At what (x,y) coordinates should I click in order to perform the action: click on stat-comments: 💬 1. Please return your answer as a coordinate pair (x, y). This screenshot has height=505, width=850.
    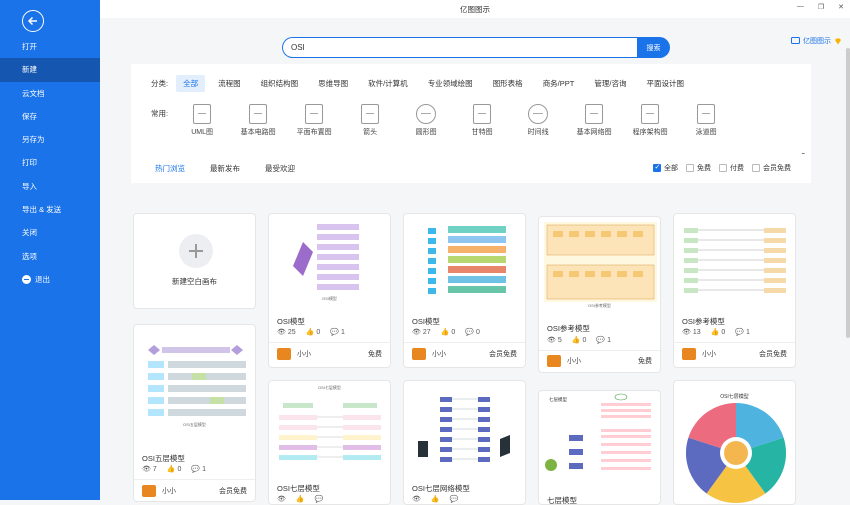
    Looking at the image, I should click on (337, 332).